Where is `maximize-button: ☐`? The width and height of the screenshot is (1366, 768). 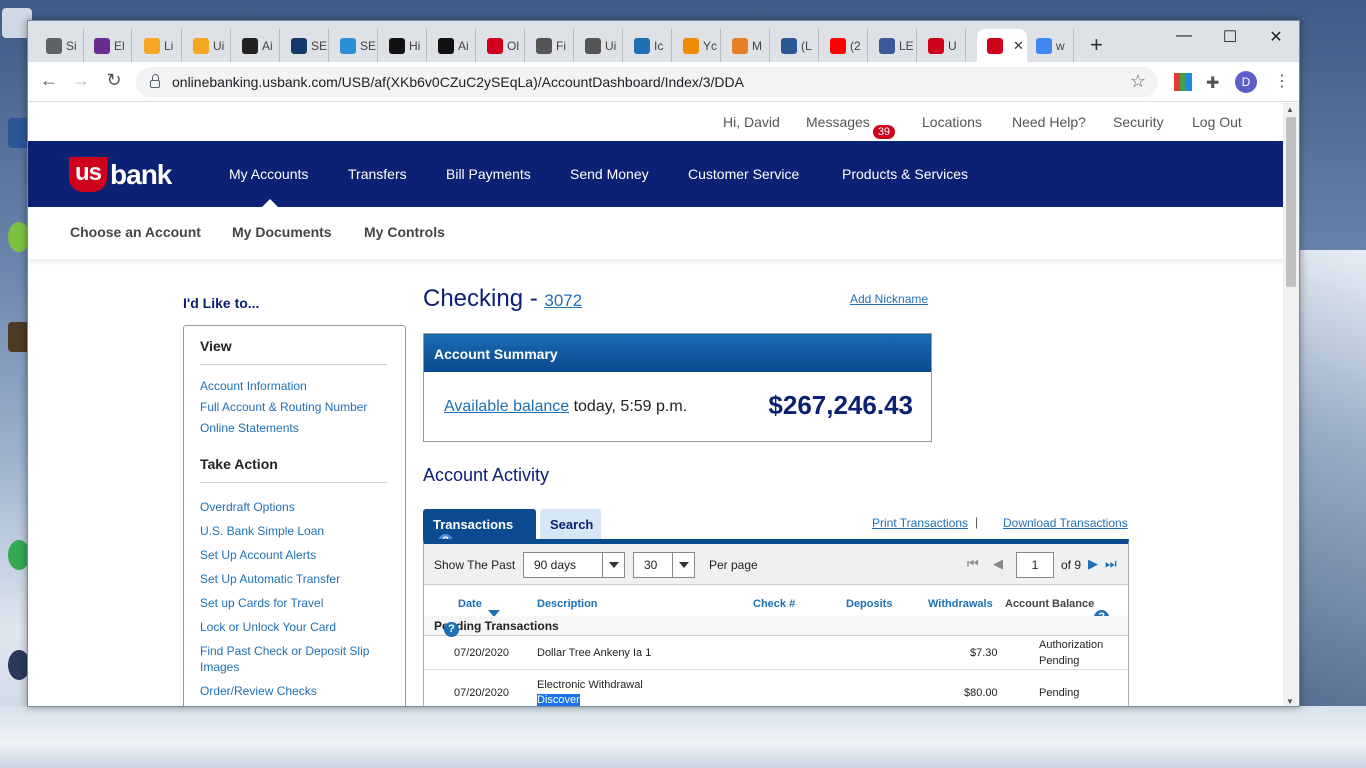 maximize-button: ☐ is located at coordinates (1230, 37).